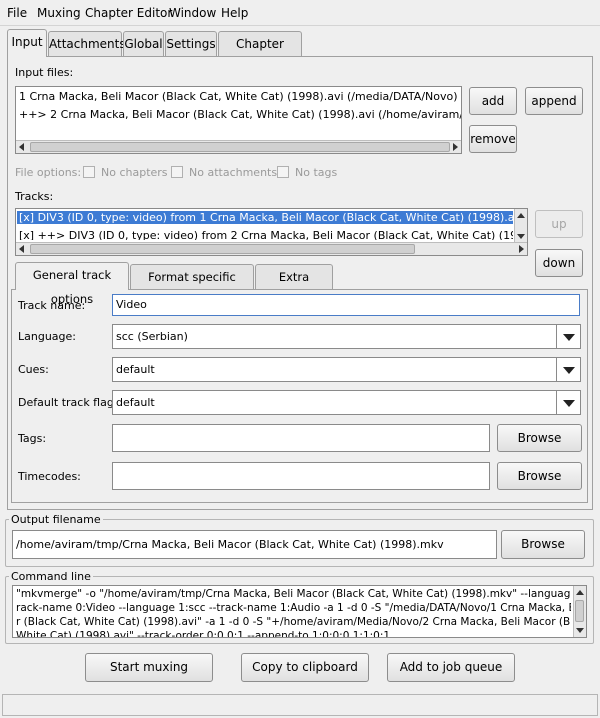  I want to click on tab-attachments: Attachments, so click(87, 44).